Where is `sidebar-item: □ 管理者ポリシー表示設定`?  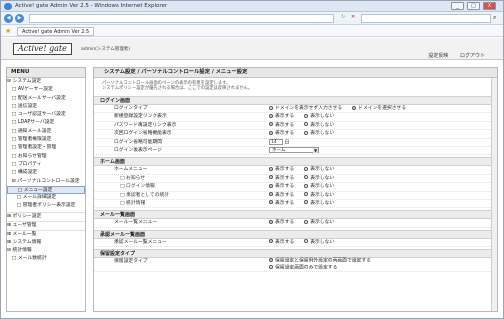
sidebar-item: □ 管理者ポリシー表示設定 is located at coordinates (46, 206).